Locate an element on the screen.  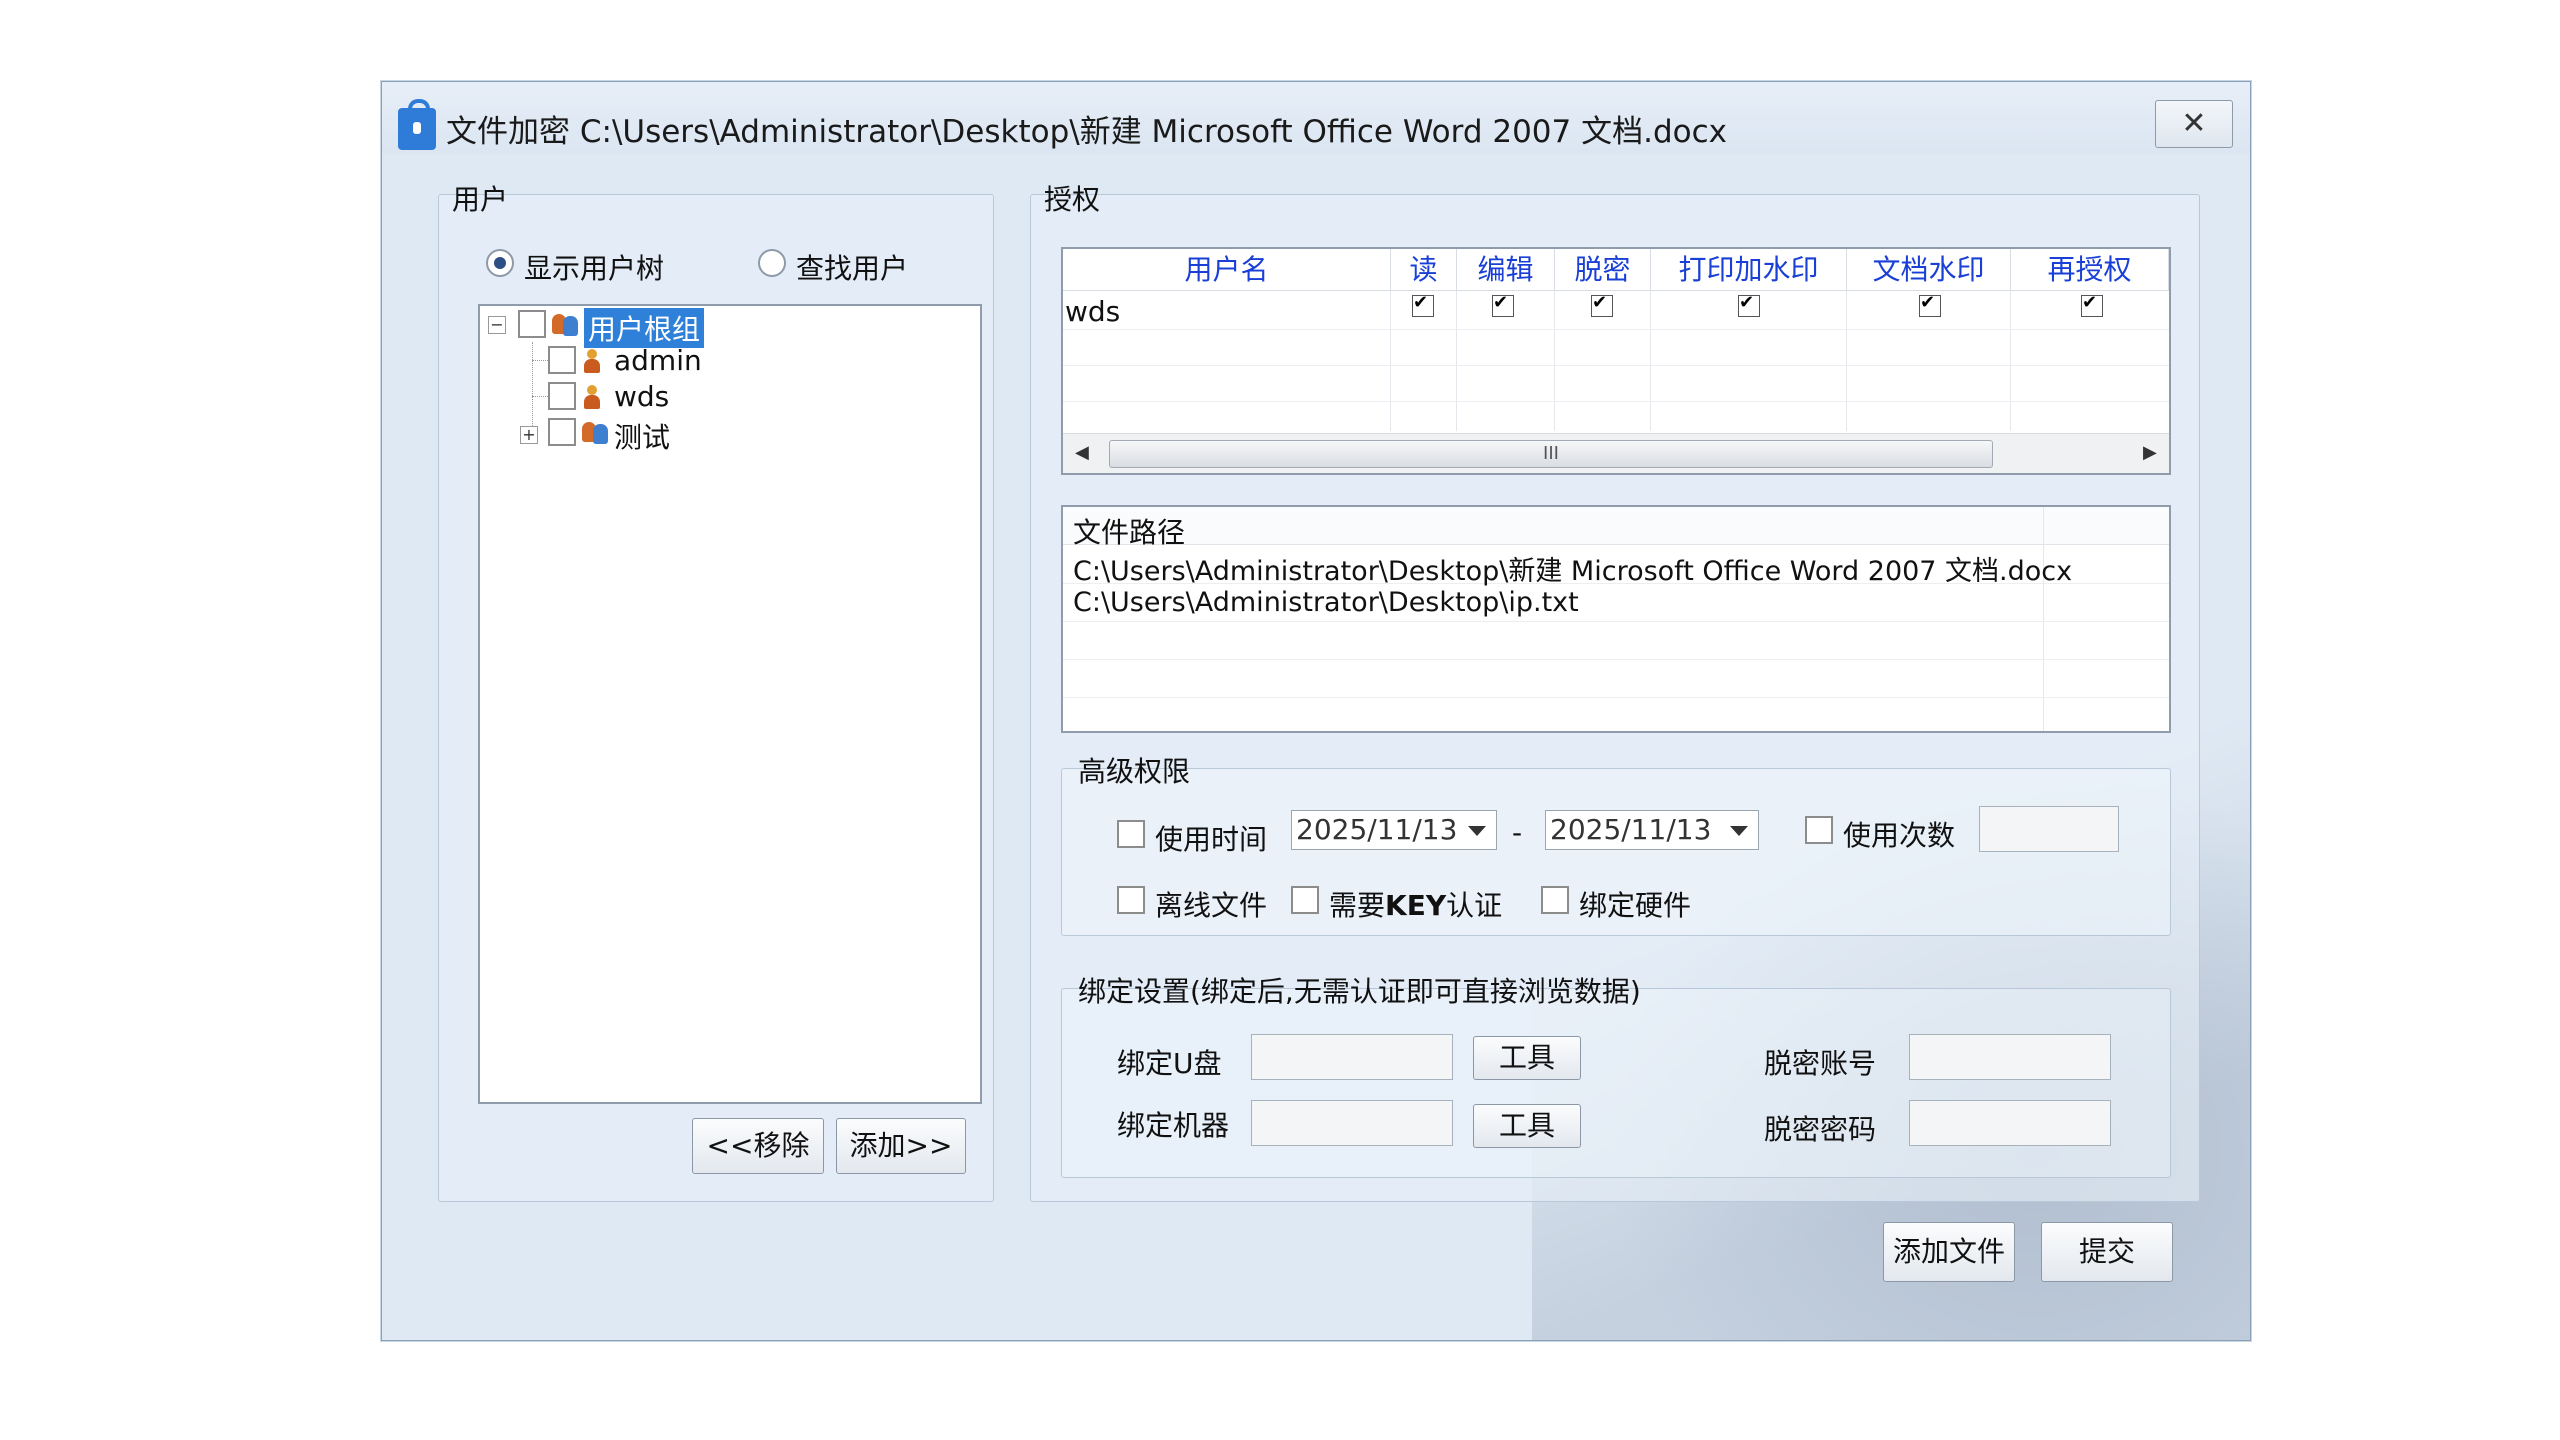
file-list-header-bg is located at coordinates (1616, 526).